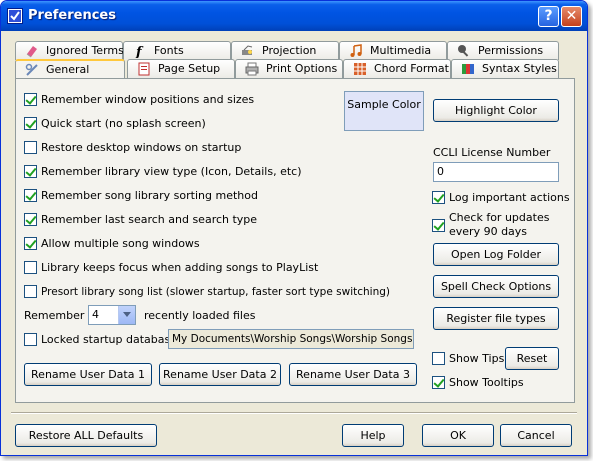 This screenshot has width=593, height=461. I want to click on syntax-styles-icon, so click(468, 69).